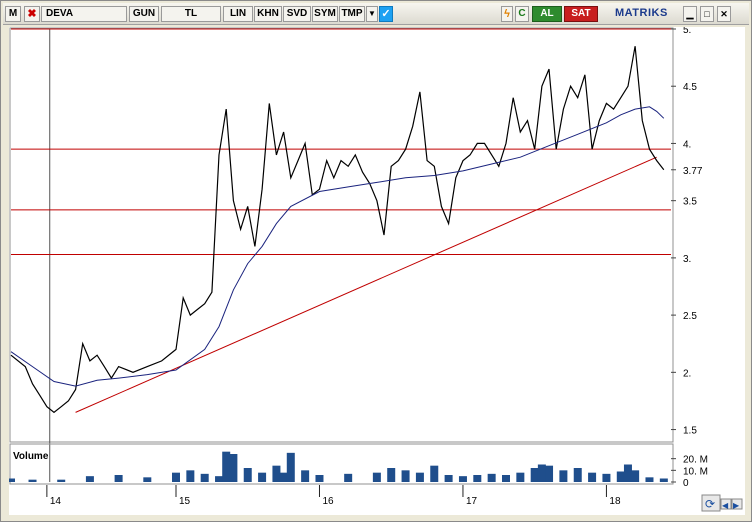 The height and width of the screenshot is (522, 752). I want to click on y-tick-label: 2.5, so click(690, 316).